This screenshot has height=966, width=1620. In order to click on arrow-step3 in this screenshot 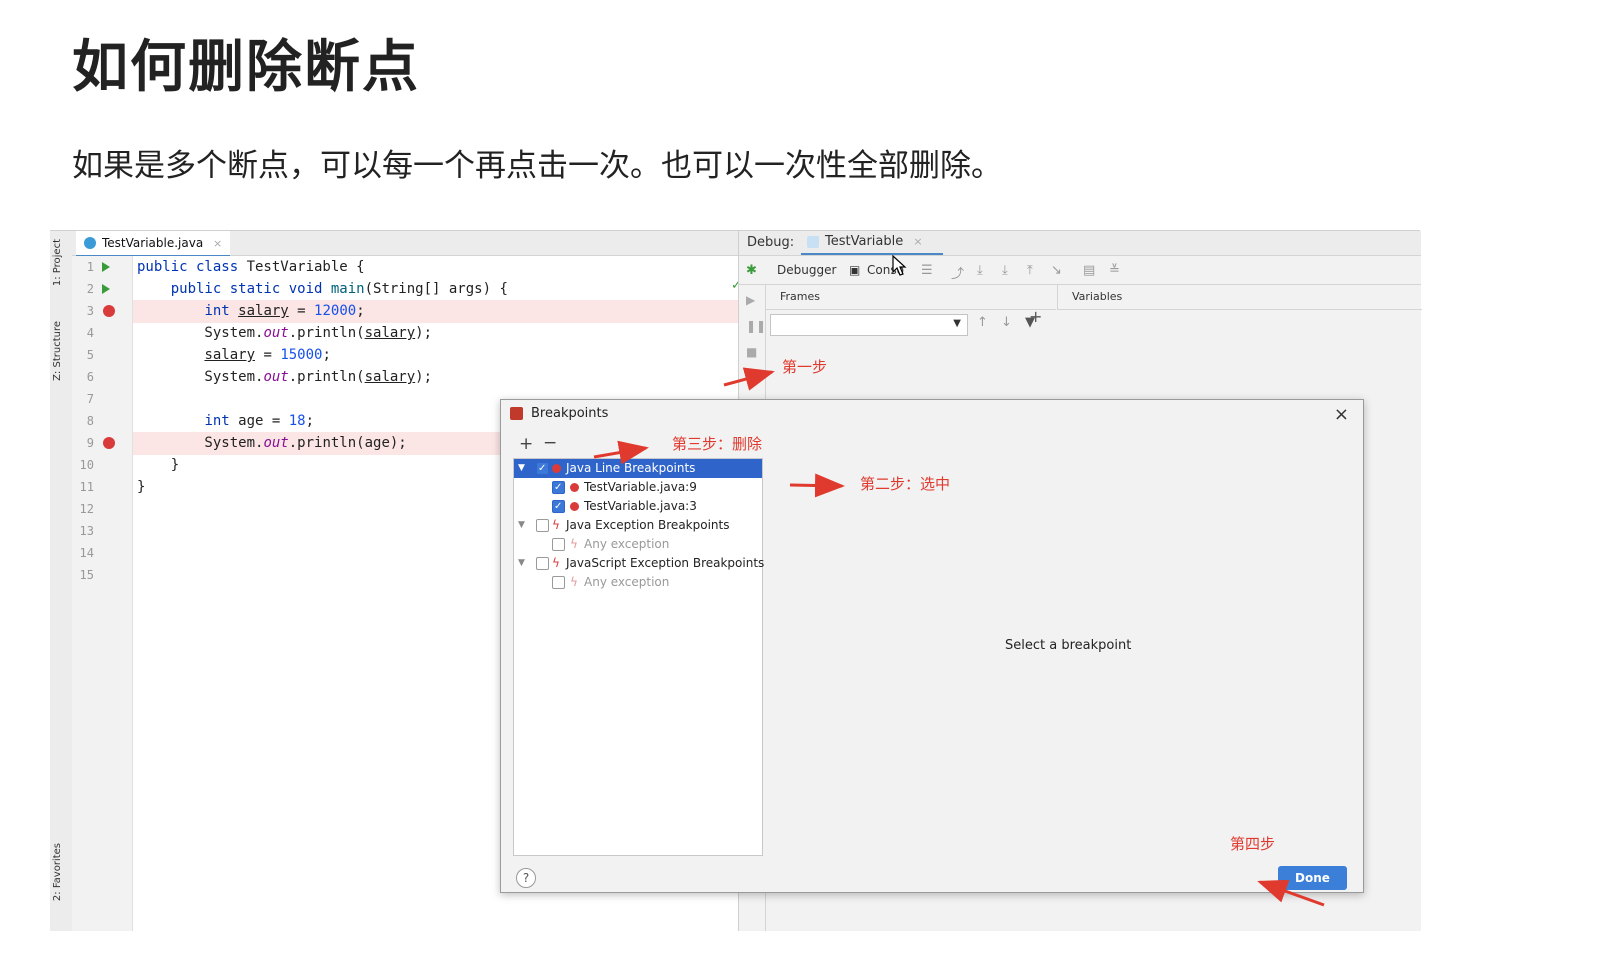, I will do `click(621, 452)`.